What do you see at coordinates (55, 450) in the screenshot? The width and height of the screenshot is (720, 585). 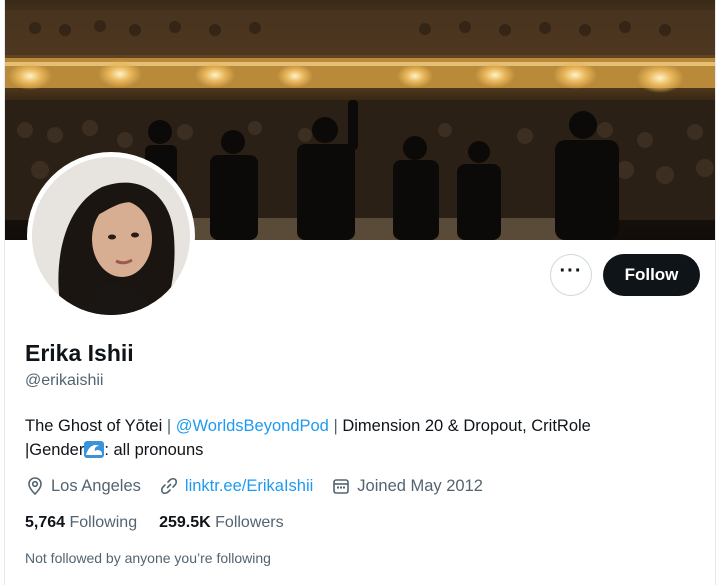 I see `bio-text: |Gender` at bounding box center [55, 450].